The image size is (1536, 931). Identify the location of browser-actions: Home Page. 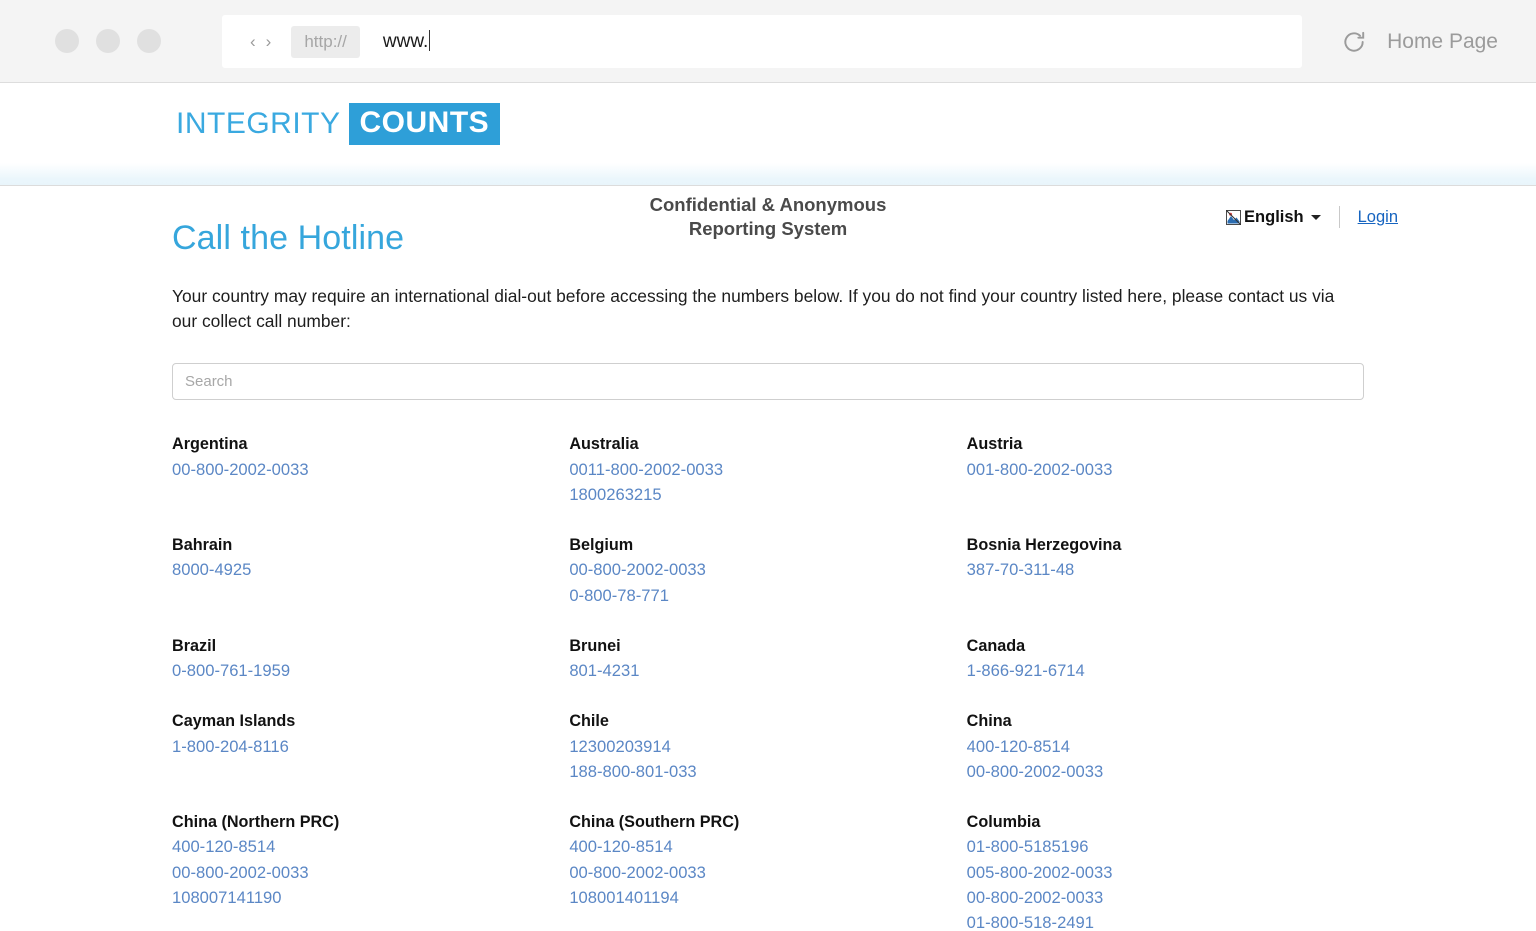
(1419, 41).